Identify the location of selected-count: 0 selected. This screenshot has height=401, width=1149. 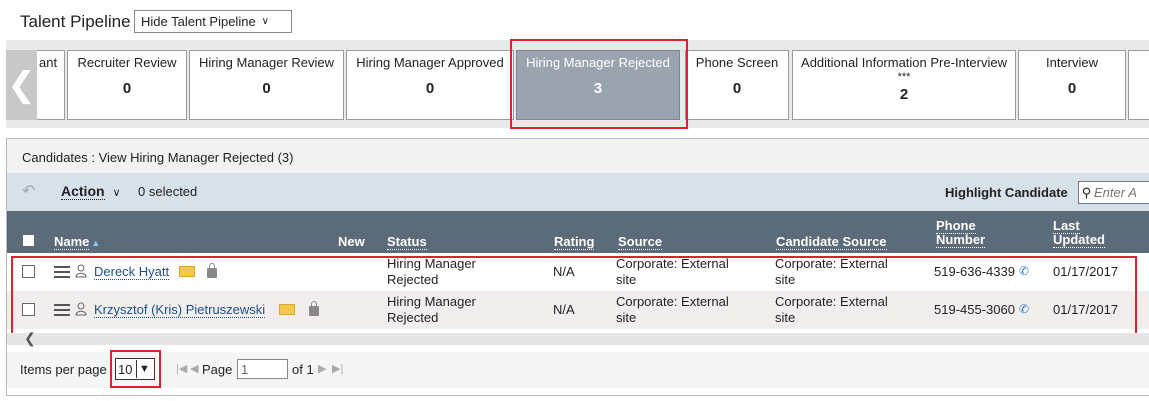
(168, 191).